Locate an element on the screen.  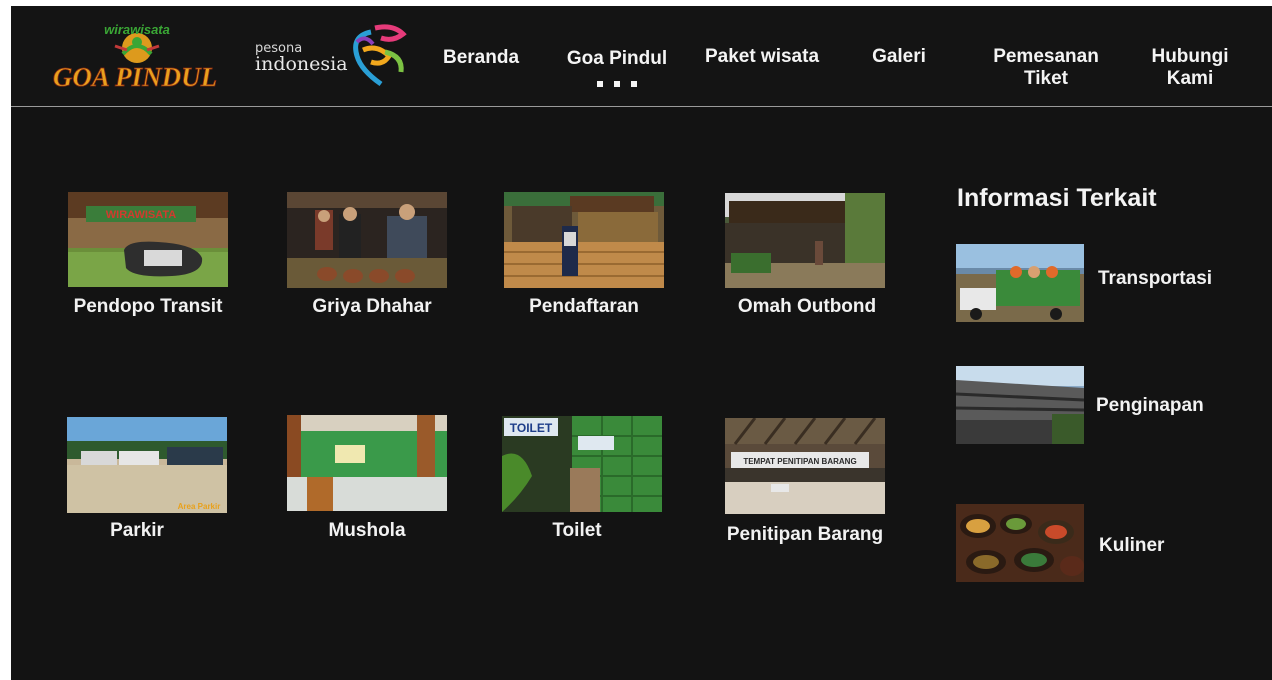
kuliner-photo is located at coordinates (1020, 543).